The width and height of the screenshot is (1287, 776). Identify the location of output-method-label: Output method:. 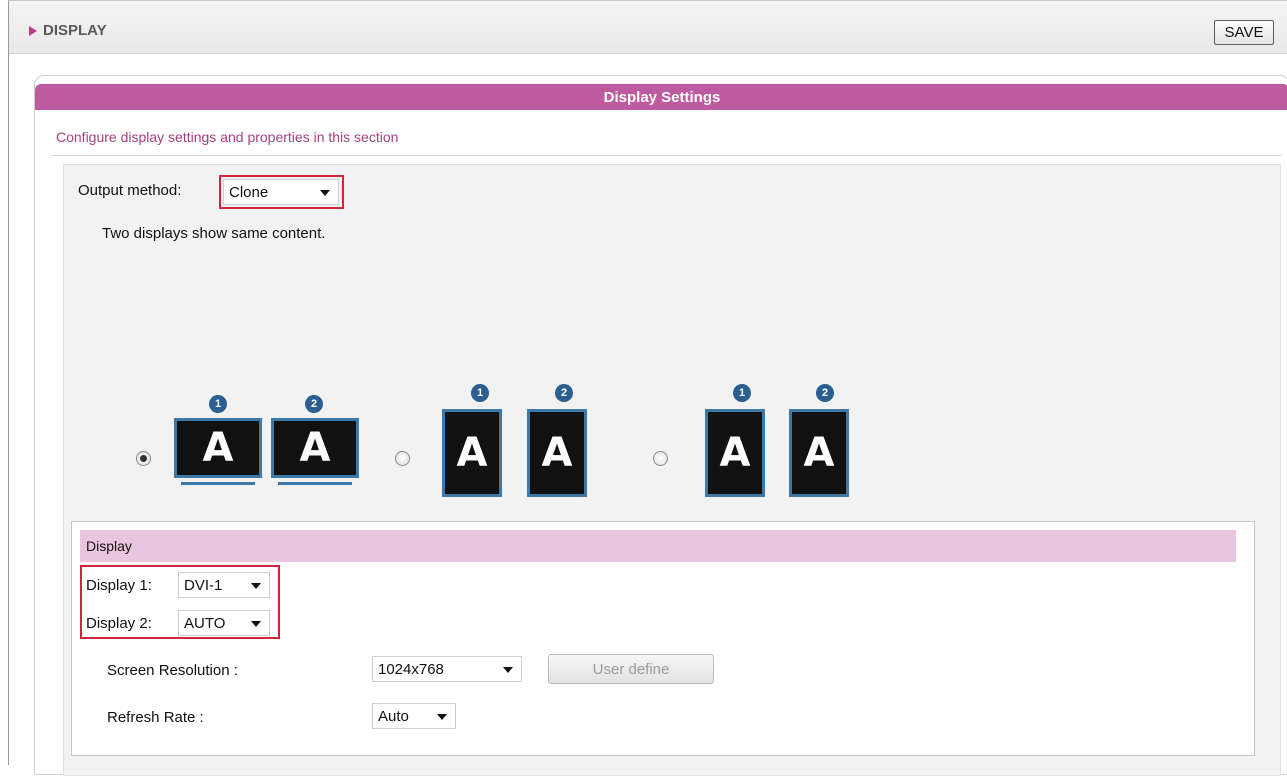
(130, 190).